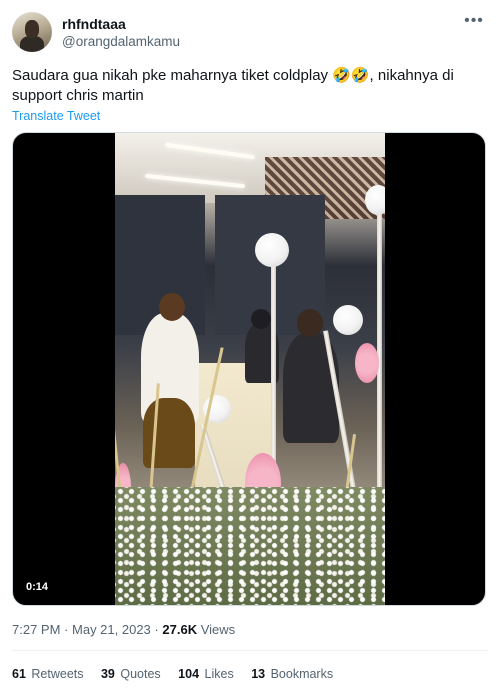 This screenshot has width=500, height=692. I want to click on translate-tweet-link: Translate Tweet, so click(56, 116).